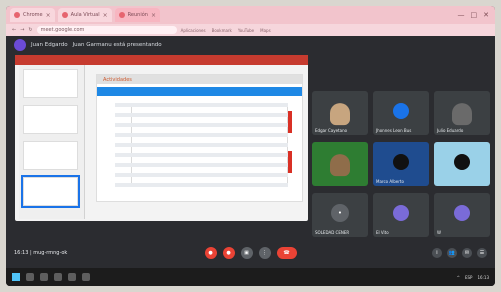 The width and height of the screenshot is (501, 292). I want to click on meet-icon, so click(121, 15).